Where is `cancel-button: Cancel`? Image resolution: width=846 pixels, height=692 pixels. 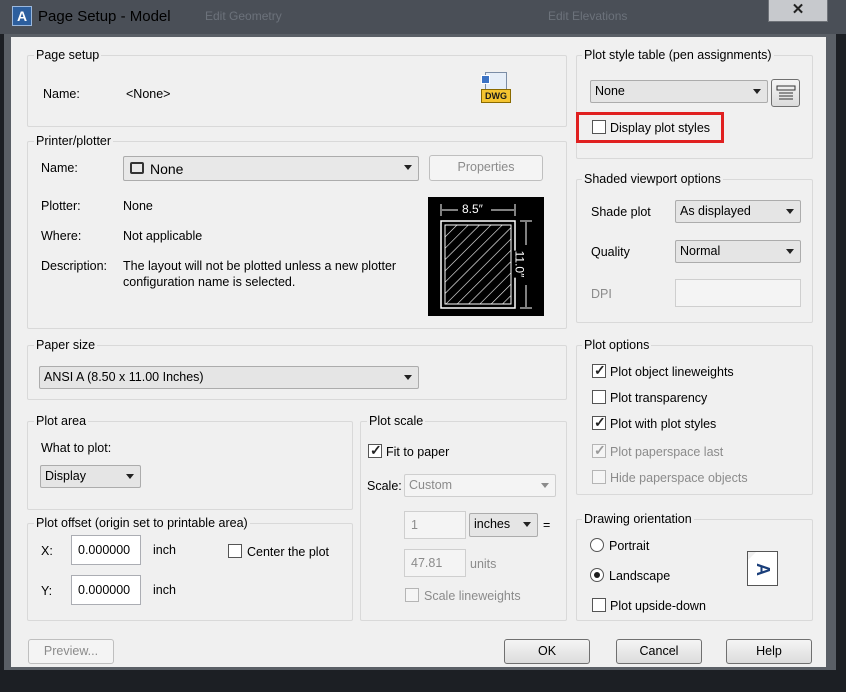
cancel-button: Cancel is located at coordinates (659, 651).